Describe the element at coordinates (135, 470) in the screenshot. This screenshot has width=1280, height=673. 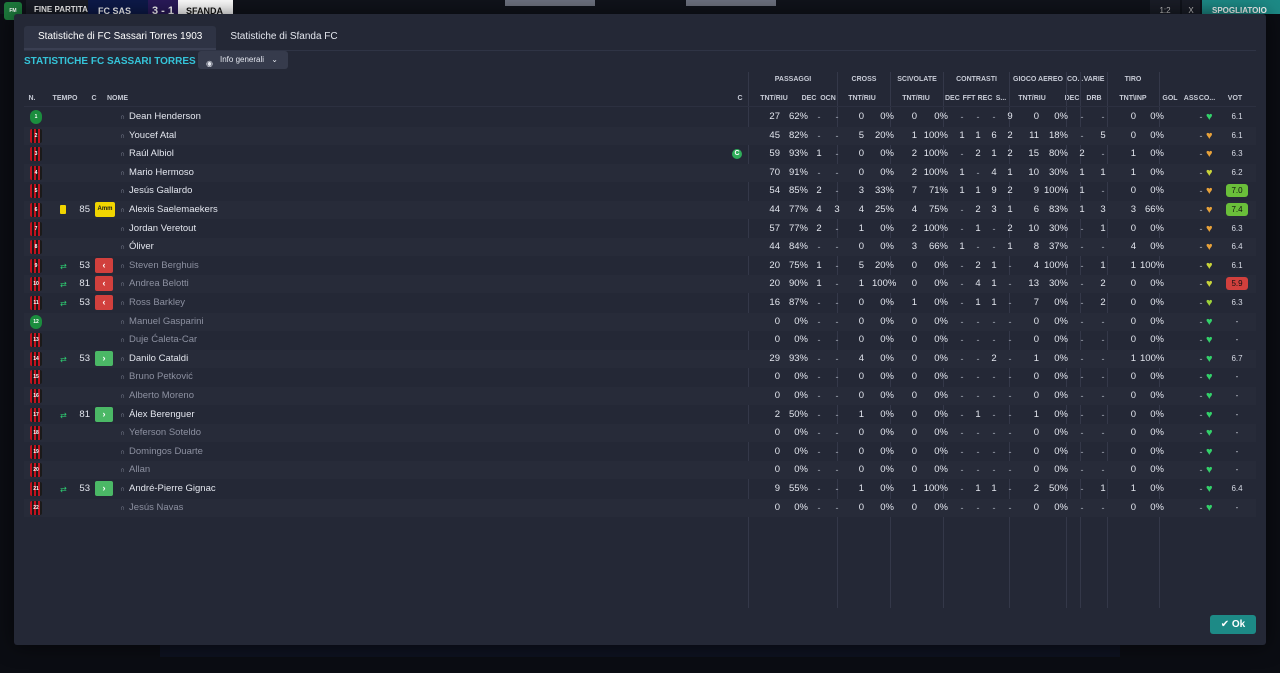
I see `player-name: ∩ Allan` at that location.